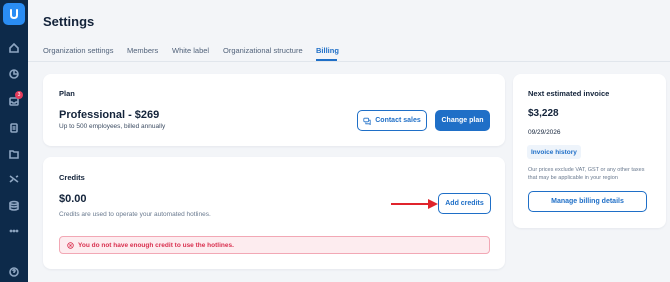  I want to click on tab-organizational-structure: Organizational structure, so click(263, 50).